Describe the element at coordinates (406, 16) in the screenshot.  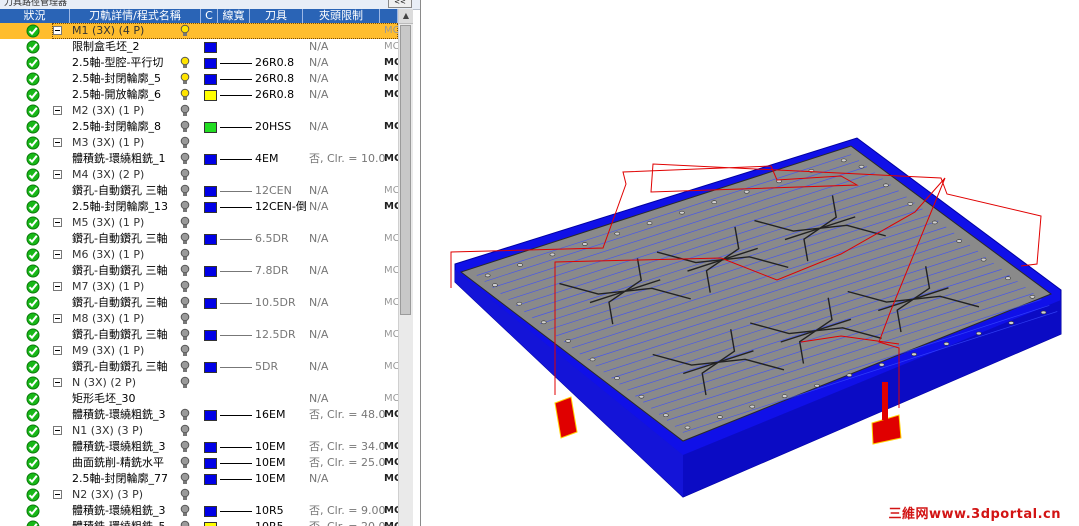
I see `scroll-up-arrow-icon: ▲` at that location.